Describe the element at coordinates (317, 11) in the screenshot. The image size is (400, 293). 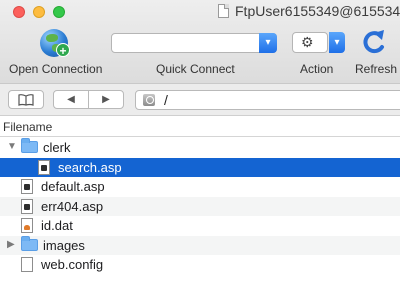
I see `window-title-text: FtpUser6155349@6155349` at that location.